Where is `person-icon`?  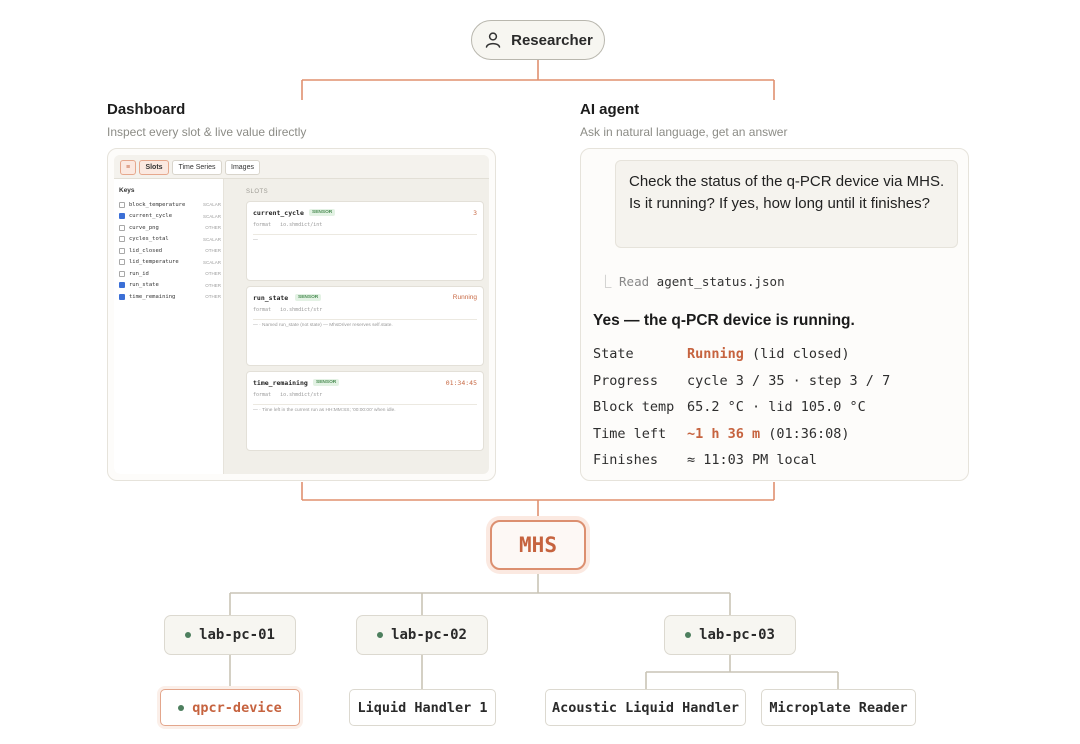
person-icon is located at coordinates (493, 40).